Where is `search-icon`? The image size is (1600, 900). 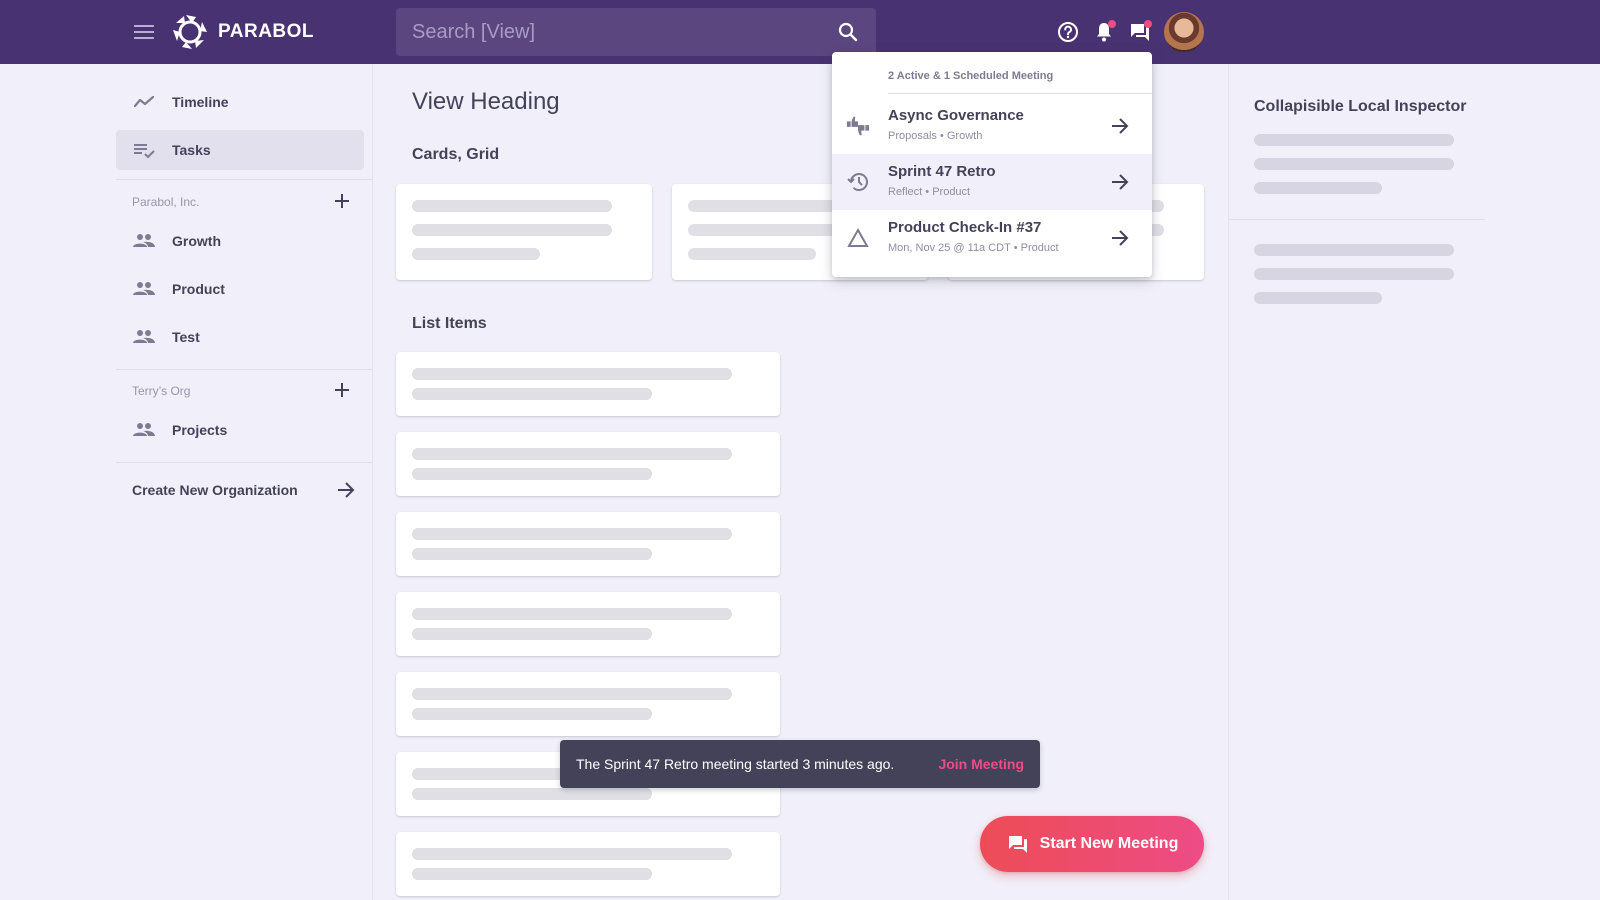
search-icon is located at coordinates (848, 32).